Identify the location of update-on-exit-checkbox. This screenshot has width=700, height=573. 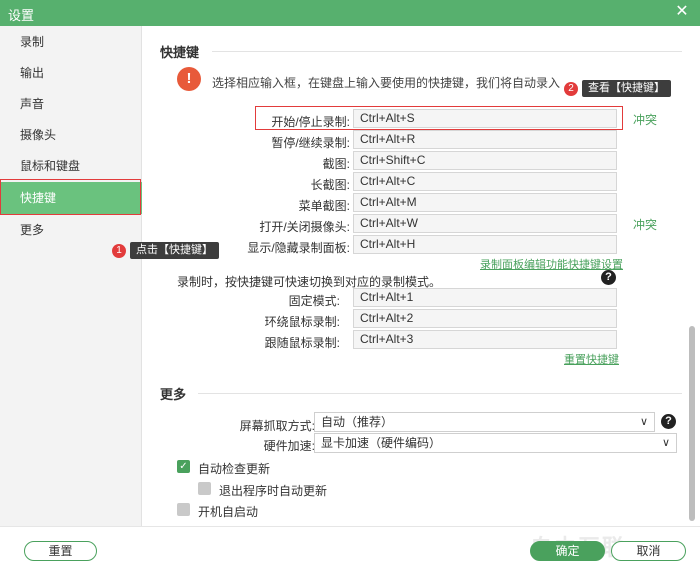
(204, 488).